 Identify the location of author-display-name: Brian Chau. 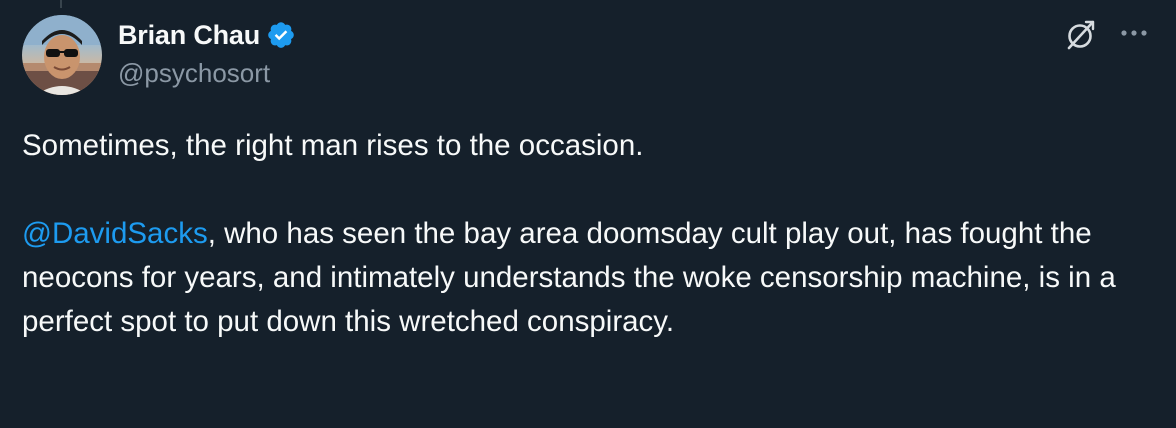
(189, 35).